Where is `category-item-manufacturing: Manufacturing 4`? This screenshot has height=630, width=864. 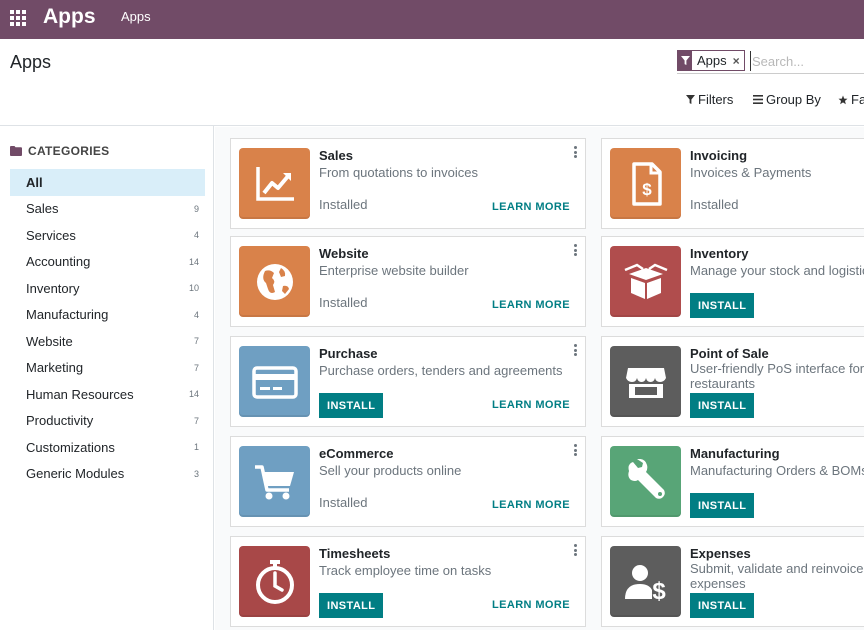
category-item-manufacturing: Manufacturing 4 is located at coordinates (107, 315).